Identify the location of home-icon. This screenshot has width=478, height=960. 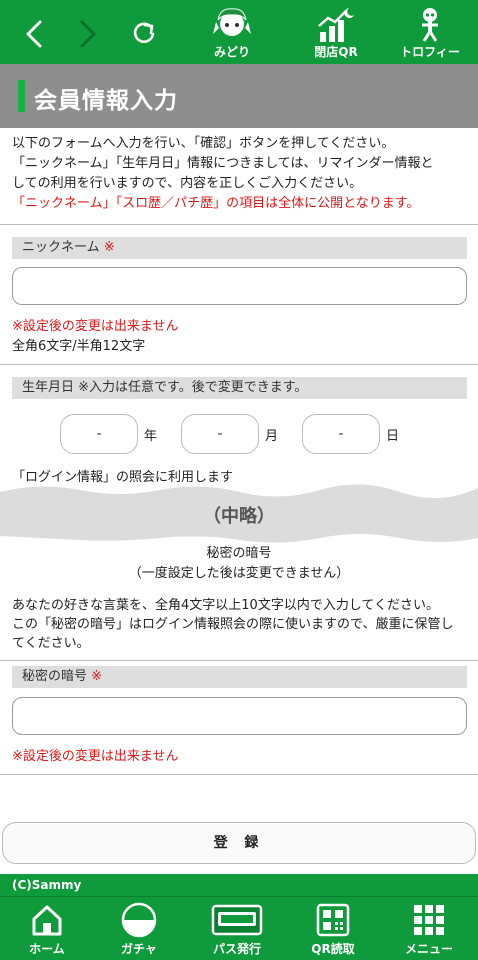
(47, 920).